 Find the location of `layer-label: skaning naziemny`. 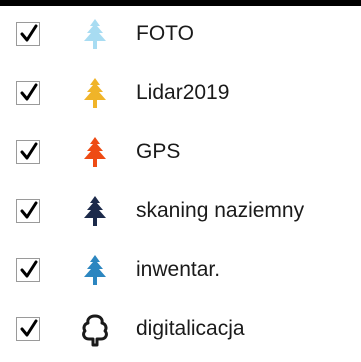

layer-label: skaning naziemny is located at coordinates (220, 210).